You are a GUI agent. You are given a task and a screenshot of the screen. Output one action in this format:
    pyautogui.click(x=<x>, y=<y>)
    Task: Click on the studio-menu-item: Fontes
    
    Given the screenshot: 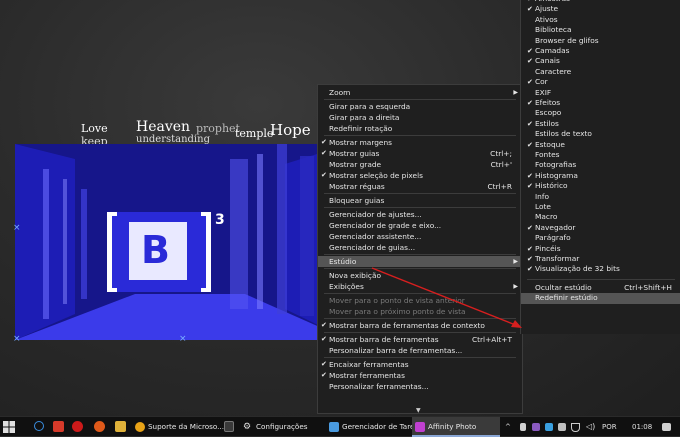 What is the action you would take?
    pyautogui.click(x=600, y=155)
    